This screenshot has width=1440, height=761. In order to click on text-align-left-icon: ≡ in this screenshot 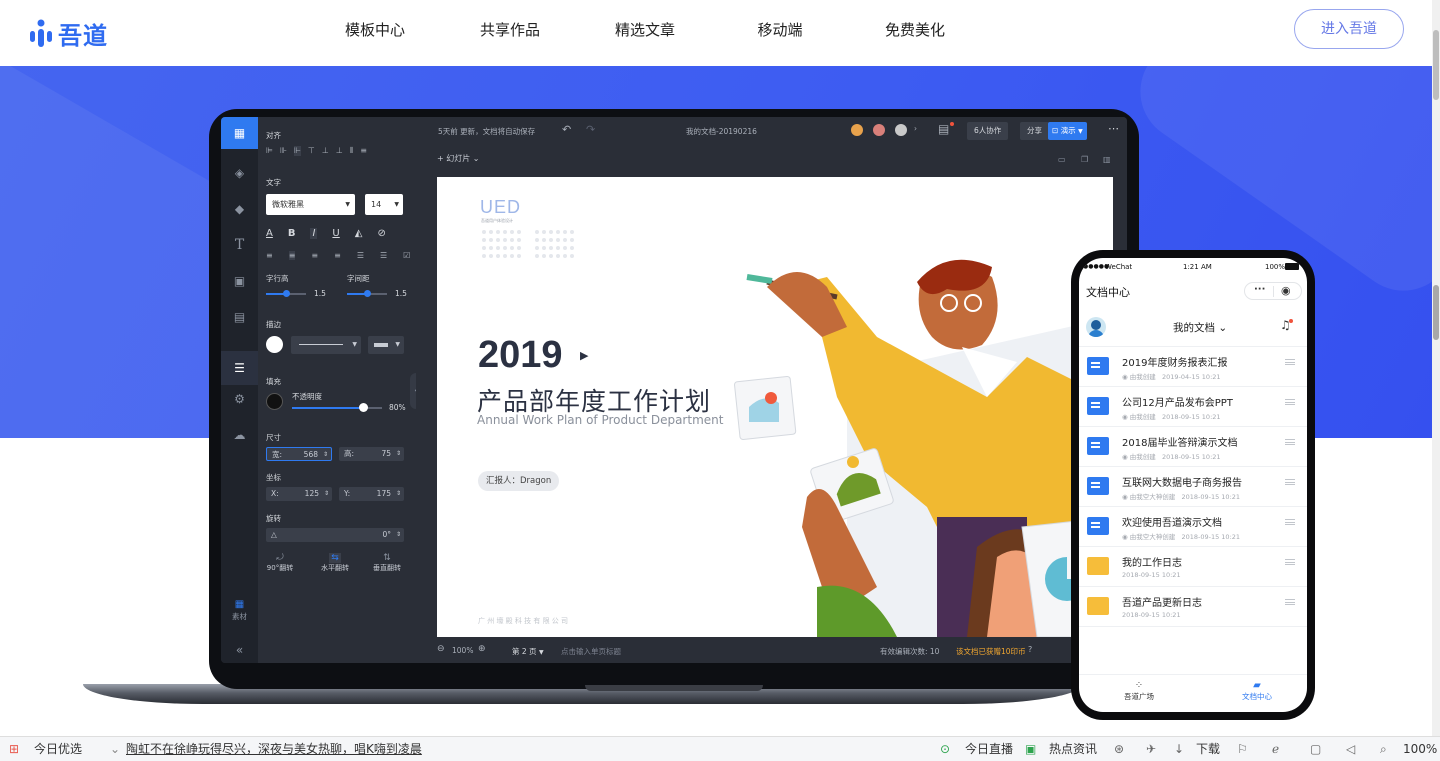, I will do `click(269, 255)`.